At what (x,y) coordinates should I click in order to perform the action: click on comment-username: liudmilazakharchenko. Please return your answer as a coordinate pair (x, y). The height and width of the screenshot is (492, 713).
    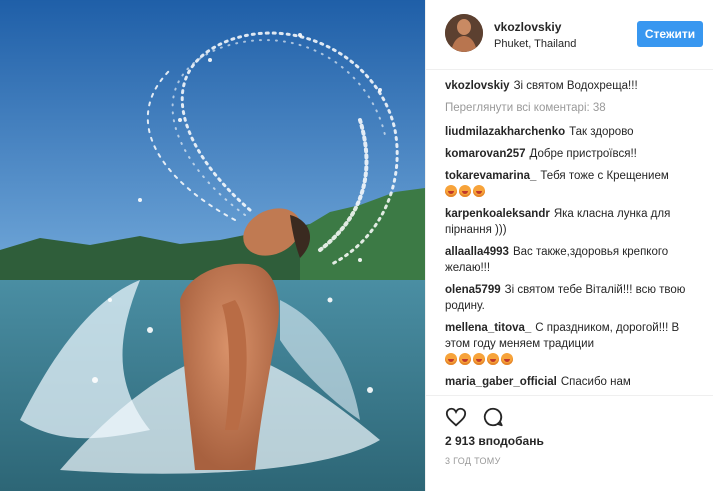
    Looking at the image, I should click on (505, 132).